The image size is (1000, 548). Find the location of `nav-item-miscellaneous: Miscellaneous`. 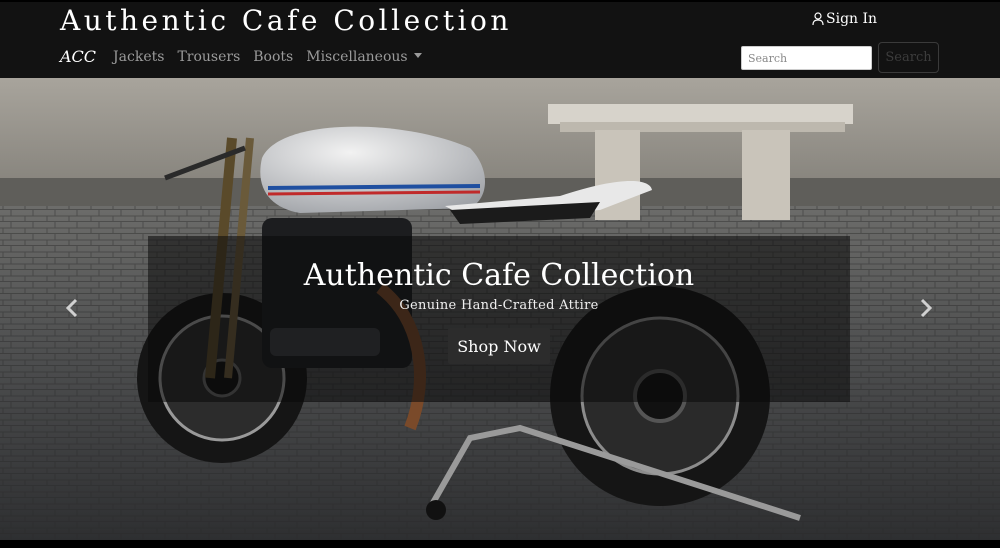

nav-item-miscellaneous: Miscellaneous is located at coordinates (364, 56).